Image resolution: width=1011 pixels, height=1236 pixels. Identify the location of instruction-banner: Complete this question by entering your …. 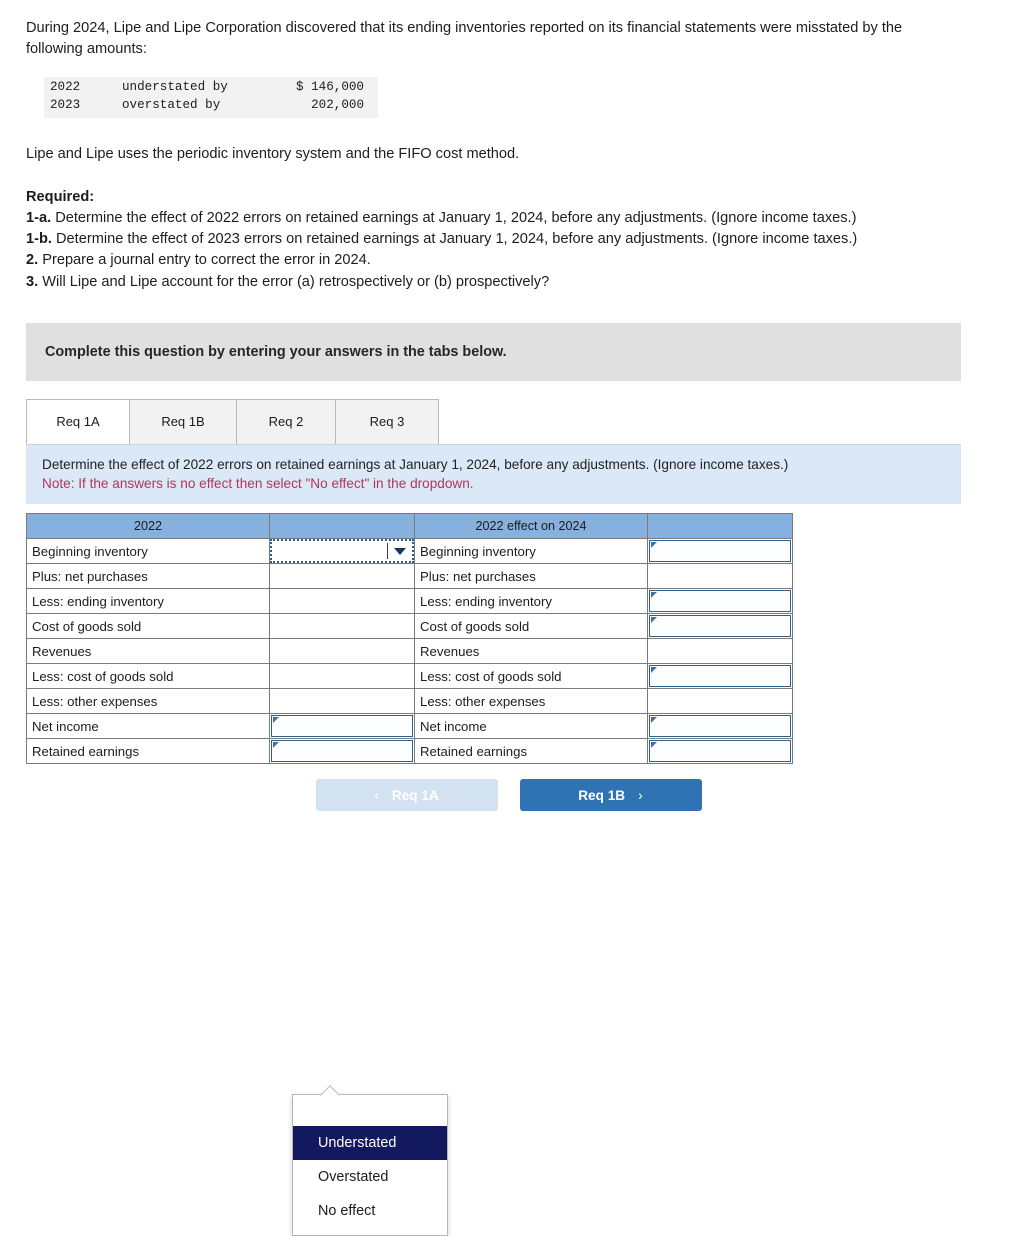
(493, 351).